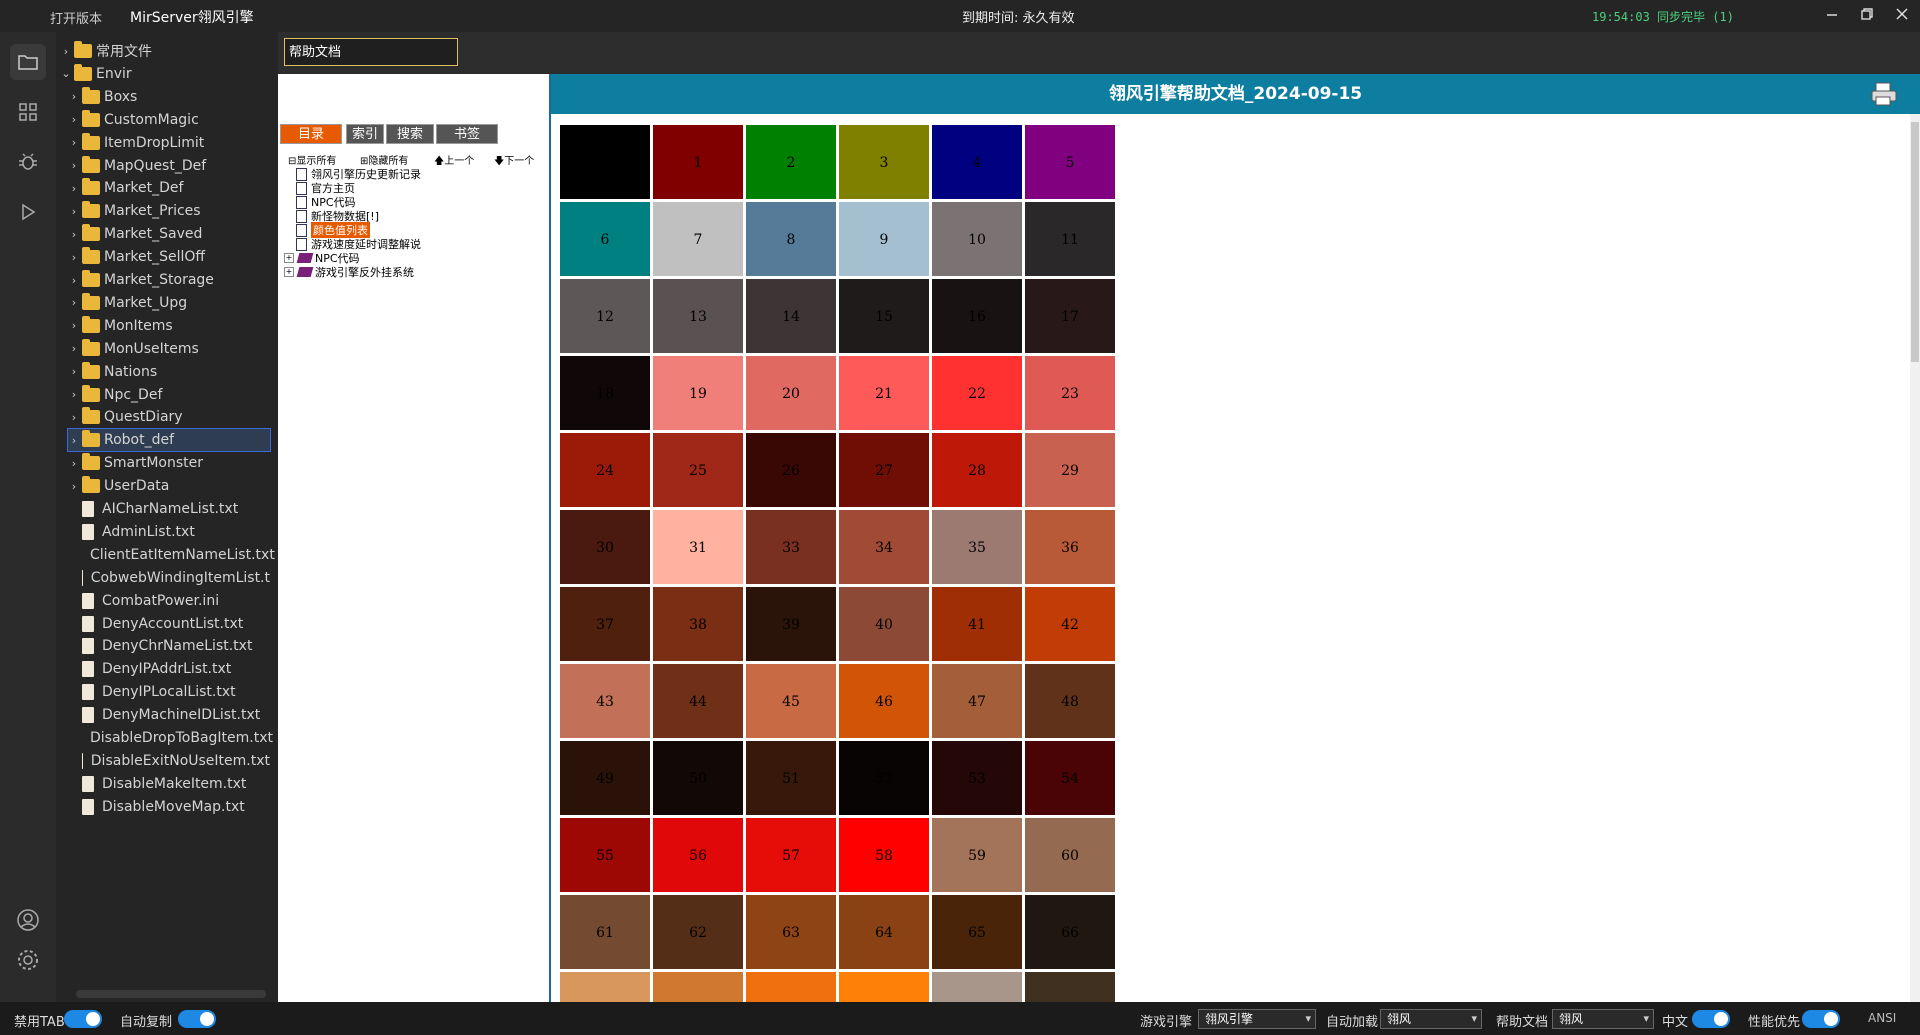  Describe the element at coordinates (169, 807) in the screenshot. I see `file-item: DisableMoveMap.txt` at that location.